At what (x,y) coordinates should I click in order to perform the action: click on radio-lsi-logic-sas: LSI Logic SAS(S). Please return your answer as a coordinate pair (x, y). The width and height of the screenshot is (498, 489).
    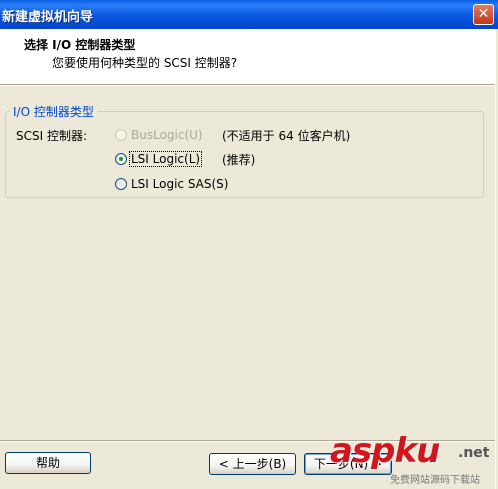
    Looking at the image, I should click on (172, 184).